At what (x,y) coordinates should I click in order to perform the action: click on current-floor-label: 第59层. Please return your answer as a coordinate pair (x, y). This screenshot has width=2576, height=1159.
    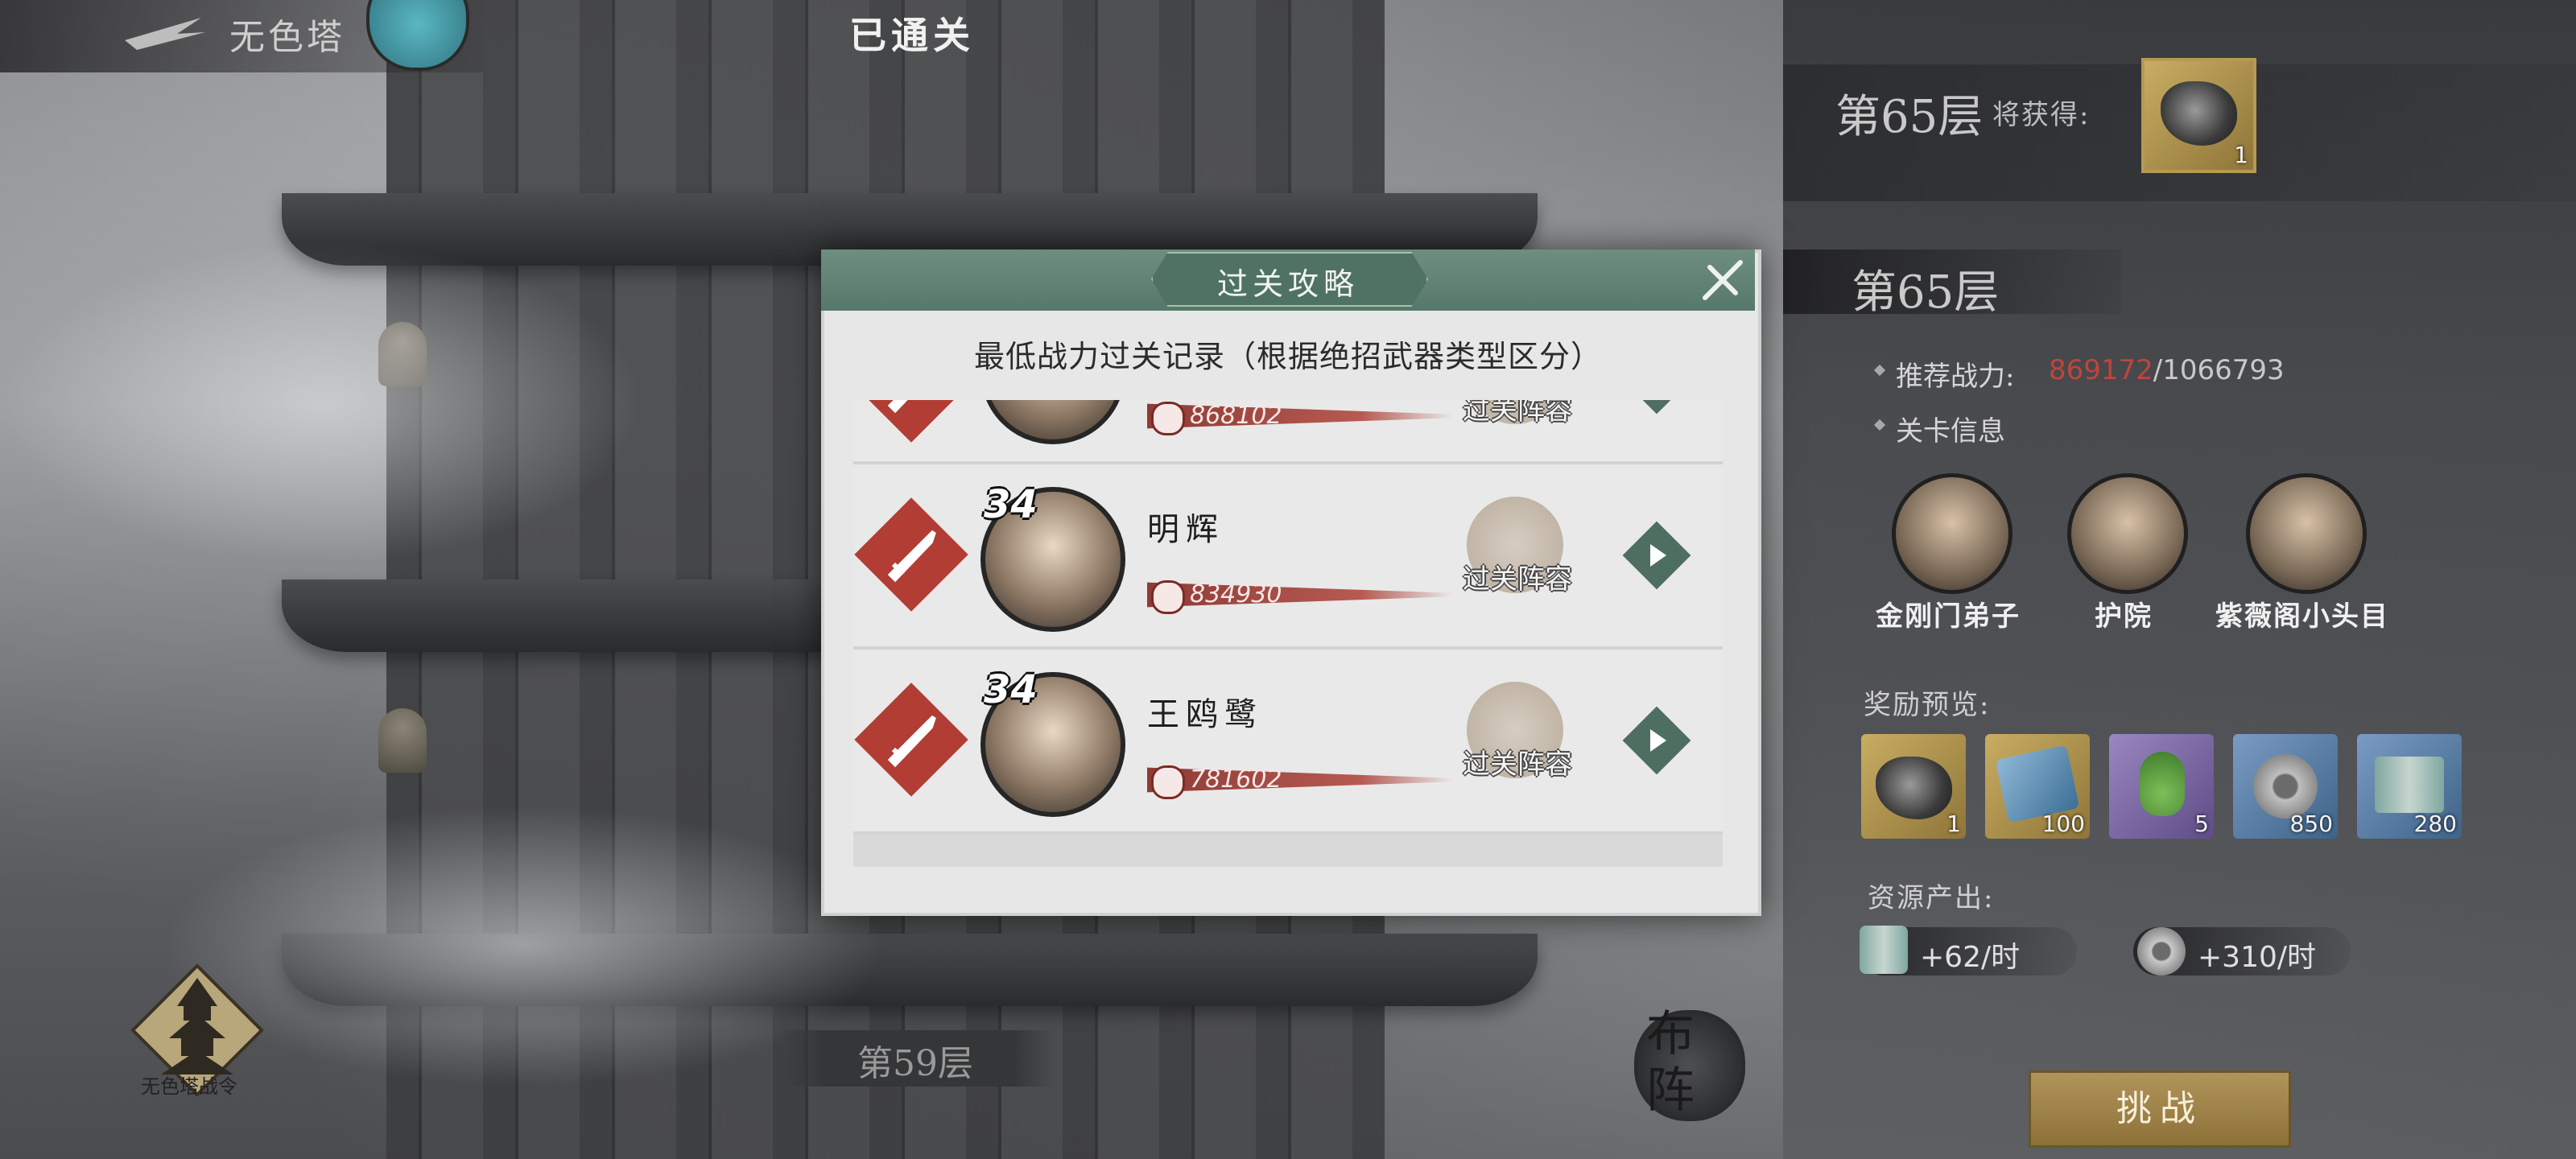
    Looking at the image, I should click on (915, 1063).